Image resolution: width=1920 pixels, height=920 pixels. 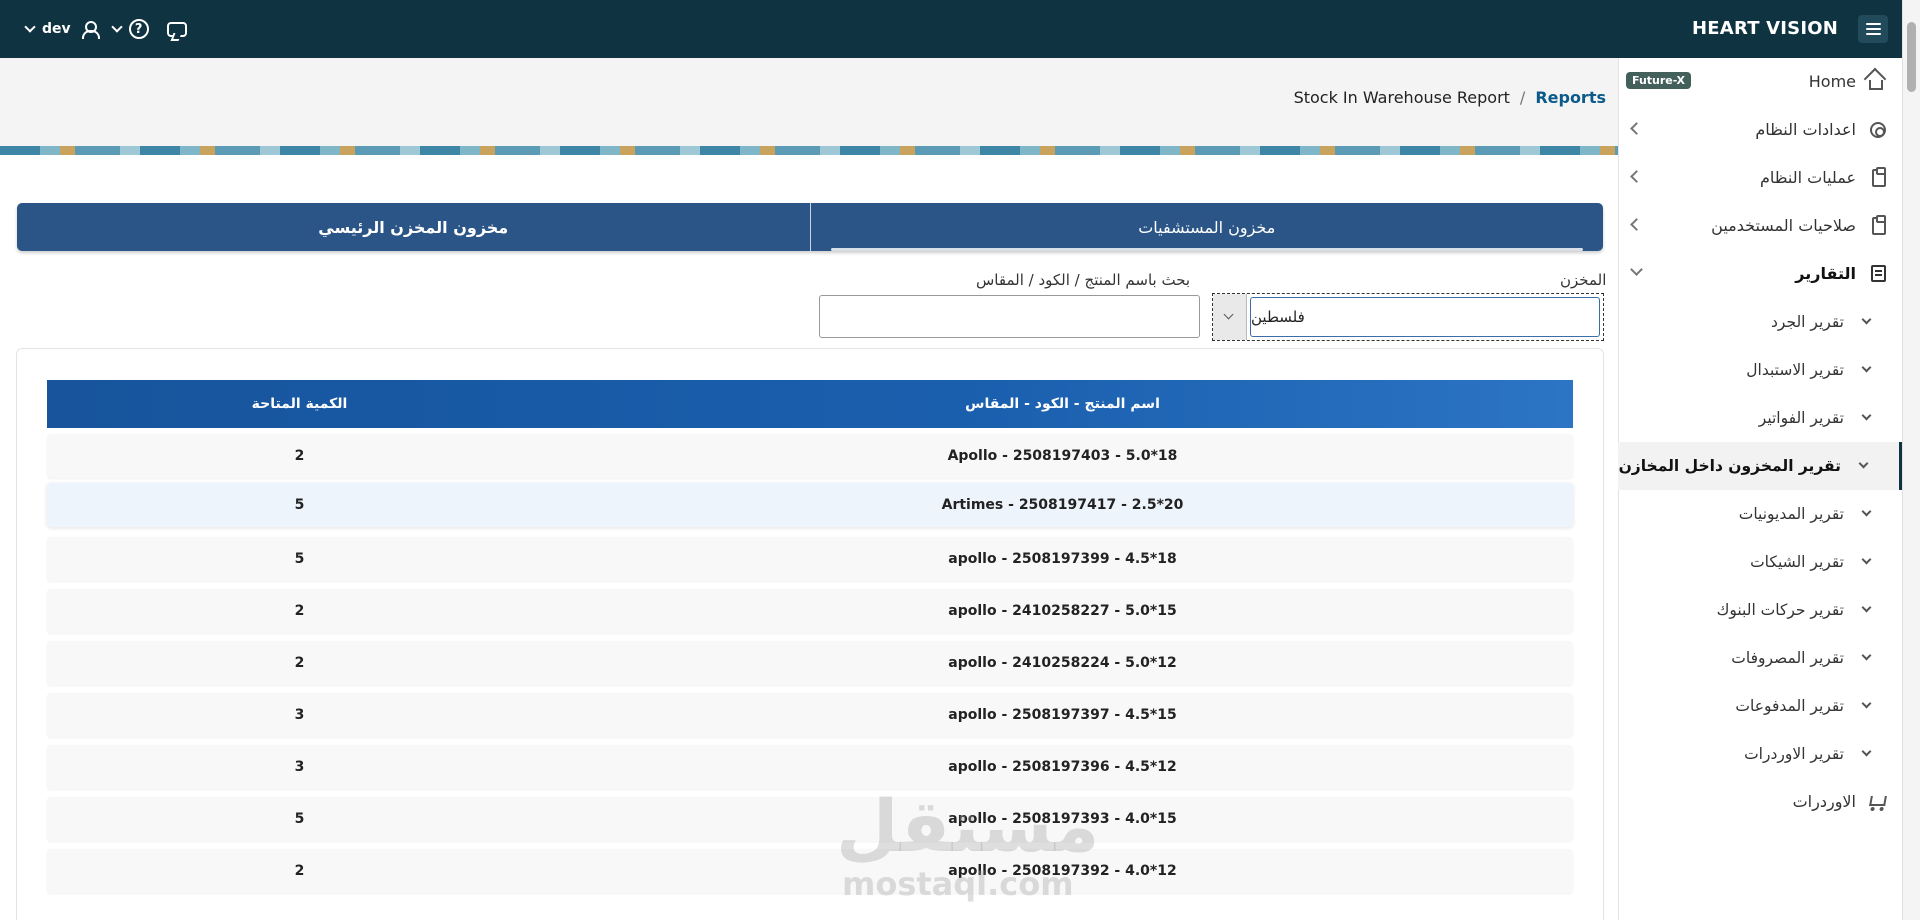 I want to click on search-label: بحث باسم المنتج / الكود / المقاس, so click(x=1083, y=280).